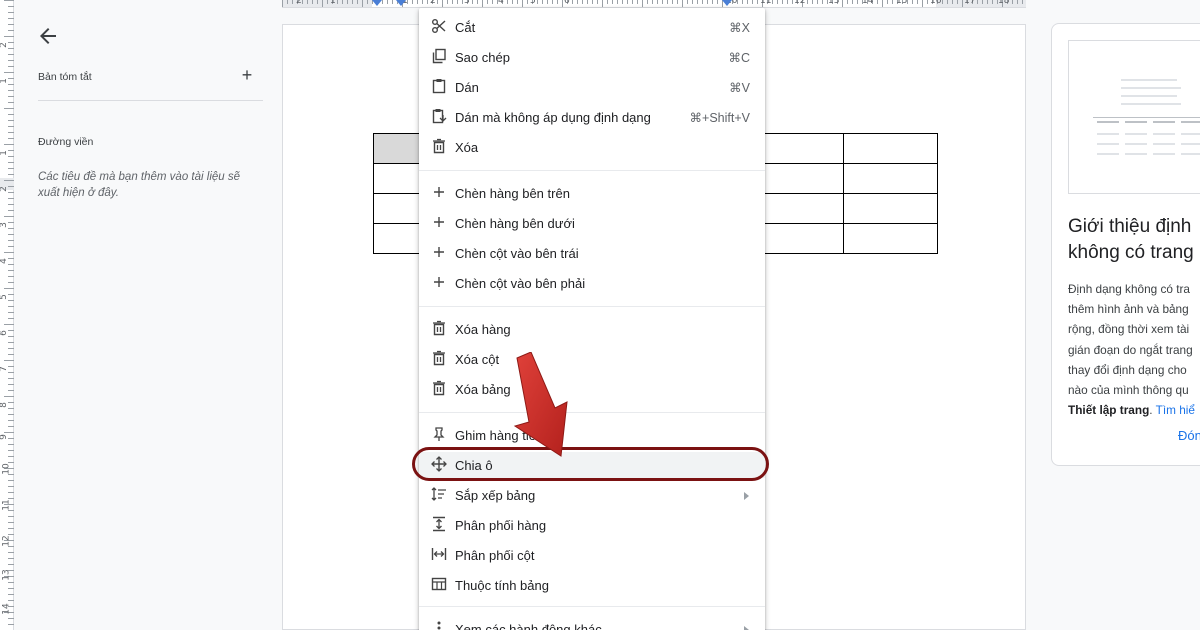 The image size is (1200, 630). I want to click on menu-item-delete-row: Xóa hàng, so click(592, 329).